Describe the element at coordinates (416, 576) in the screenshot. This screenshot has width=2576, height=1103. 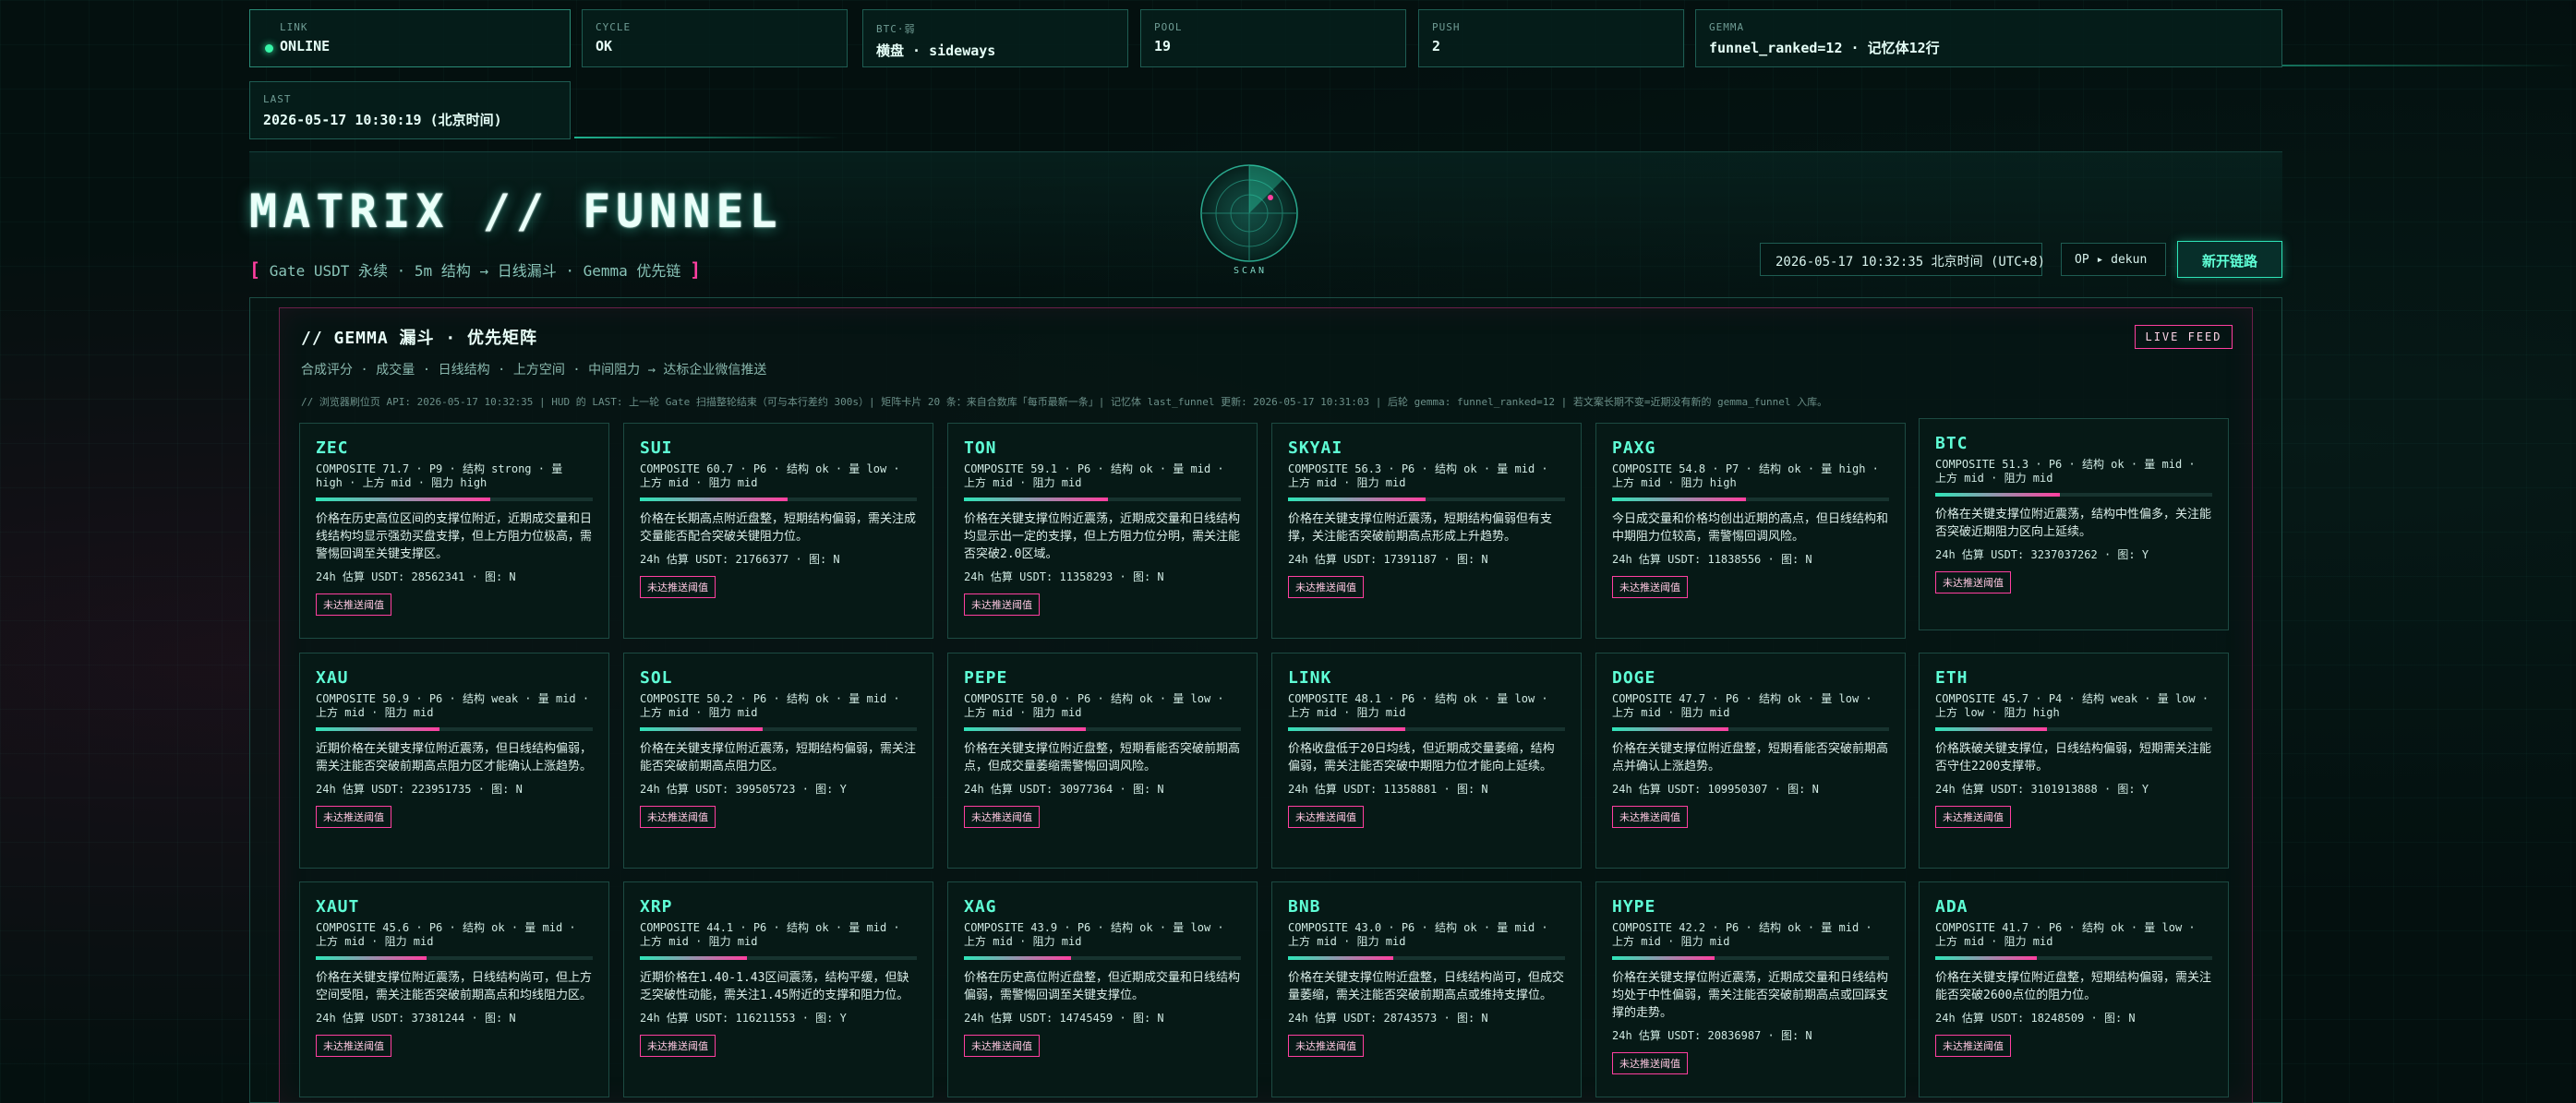
I see `coin-volume: 24h 估算 USDT: 28562341 · 图: N` at that location.